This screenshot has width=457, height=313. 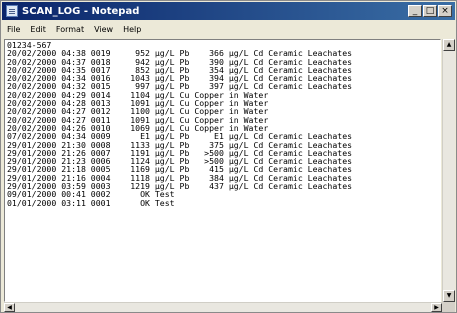 I want to click on vertical-scrollbar: ▲ ▼, so click(x=448, y=170).